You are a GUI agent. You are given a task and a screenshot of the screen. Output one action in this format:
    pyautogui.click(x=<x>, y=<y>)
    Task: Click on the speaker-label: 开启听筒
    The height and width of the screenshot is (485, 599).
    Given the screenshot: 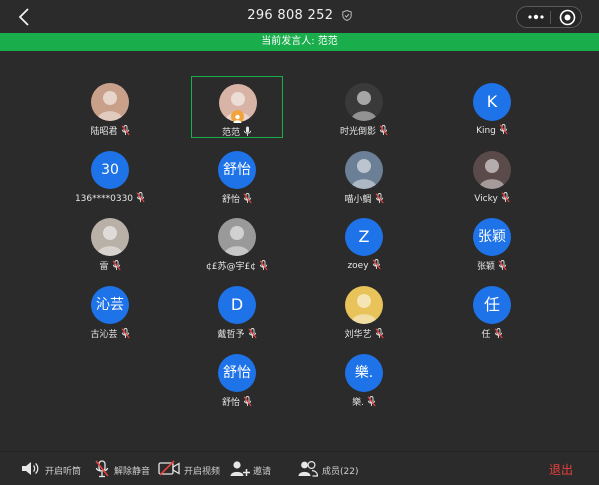 What is the action you would take?
    pyautogui.click(x=63, y=472)
    